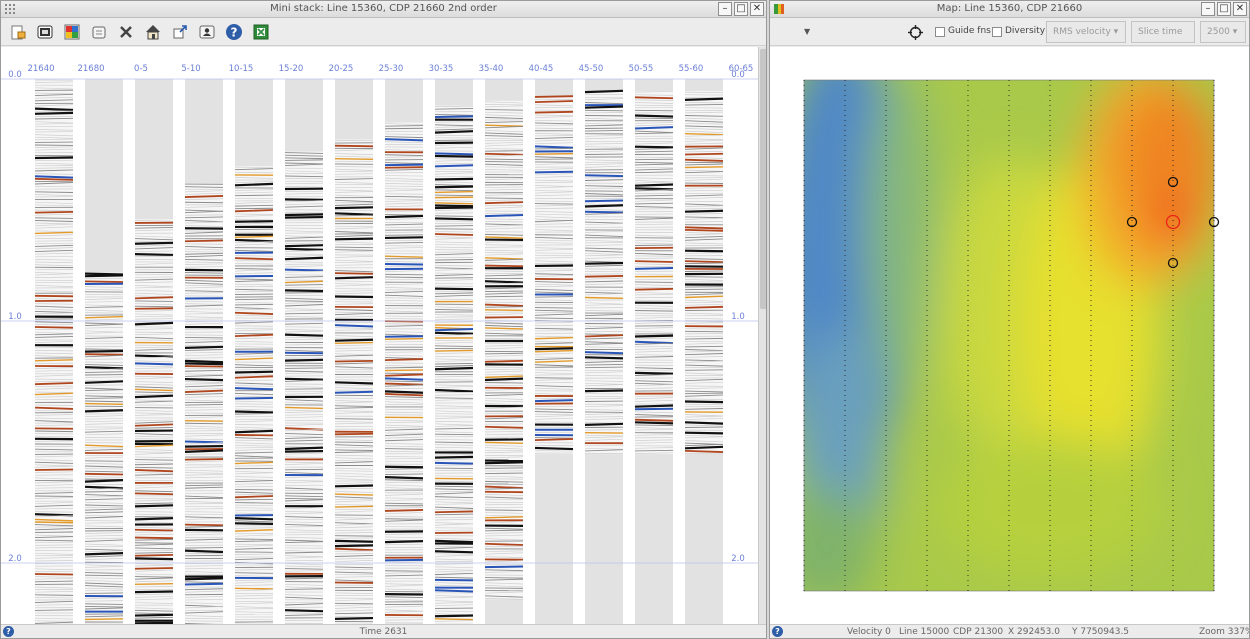 This screenshot has height=639, width=1250. Describe the element at coordinates (190, 69) in the screenshot. I see `column-label: 5-10` at that location.